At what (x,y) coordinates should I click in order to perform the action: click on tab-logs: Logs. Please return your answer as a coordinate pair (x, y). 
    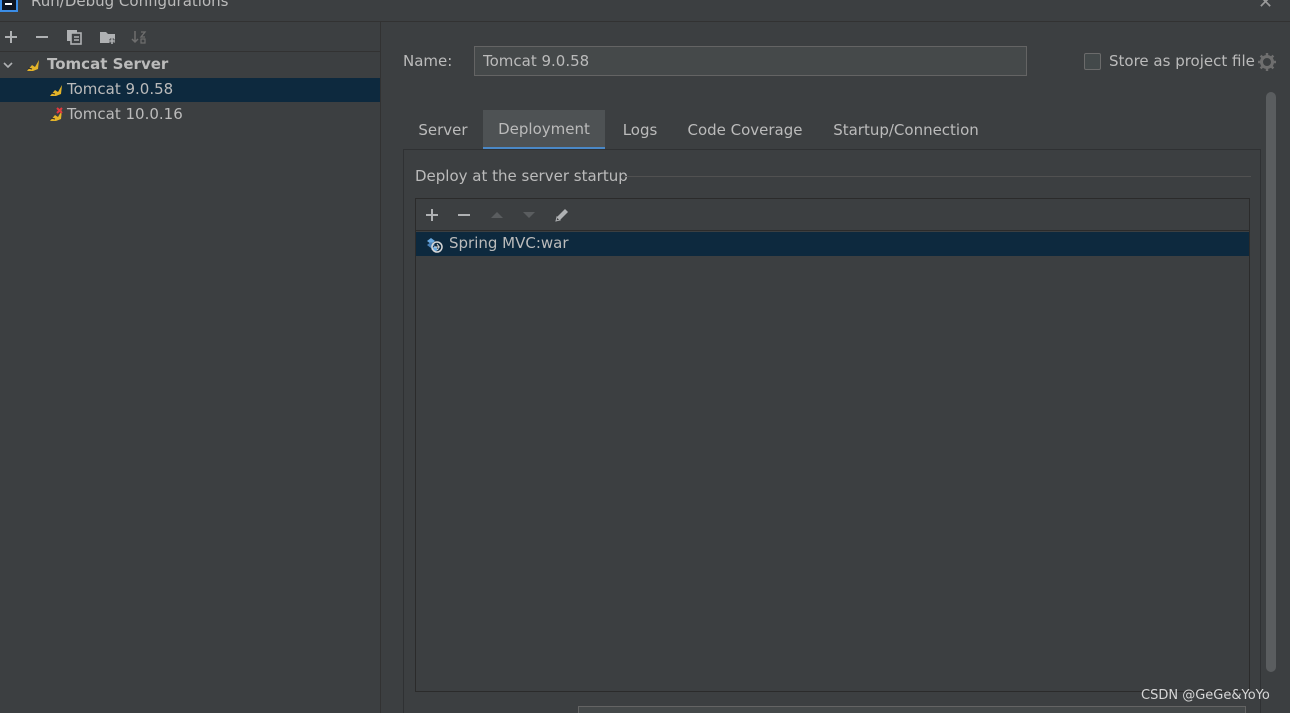
    Looking at the image, I should click on (640, 130).